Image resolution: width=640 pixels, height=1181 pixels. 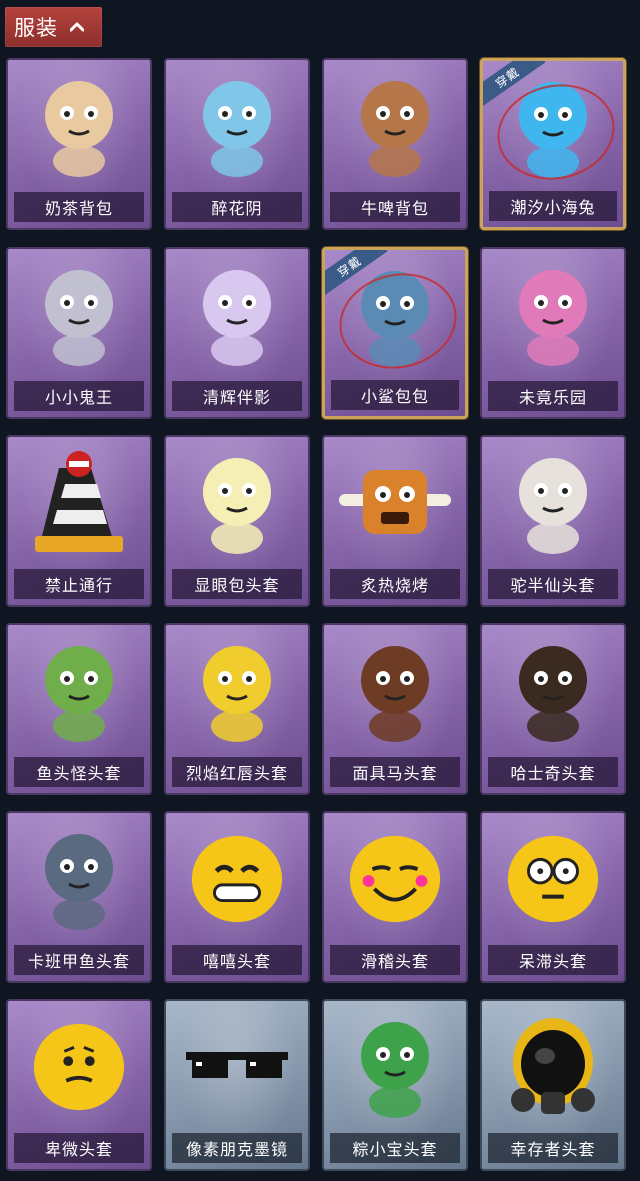 What do you see at coordinates (79, 691) in the screenshot?
I see `fish-head-icon` at bounding box center [79, 691].